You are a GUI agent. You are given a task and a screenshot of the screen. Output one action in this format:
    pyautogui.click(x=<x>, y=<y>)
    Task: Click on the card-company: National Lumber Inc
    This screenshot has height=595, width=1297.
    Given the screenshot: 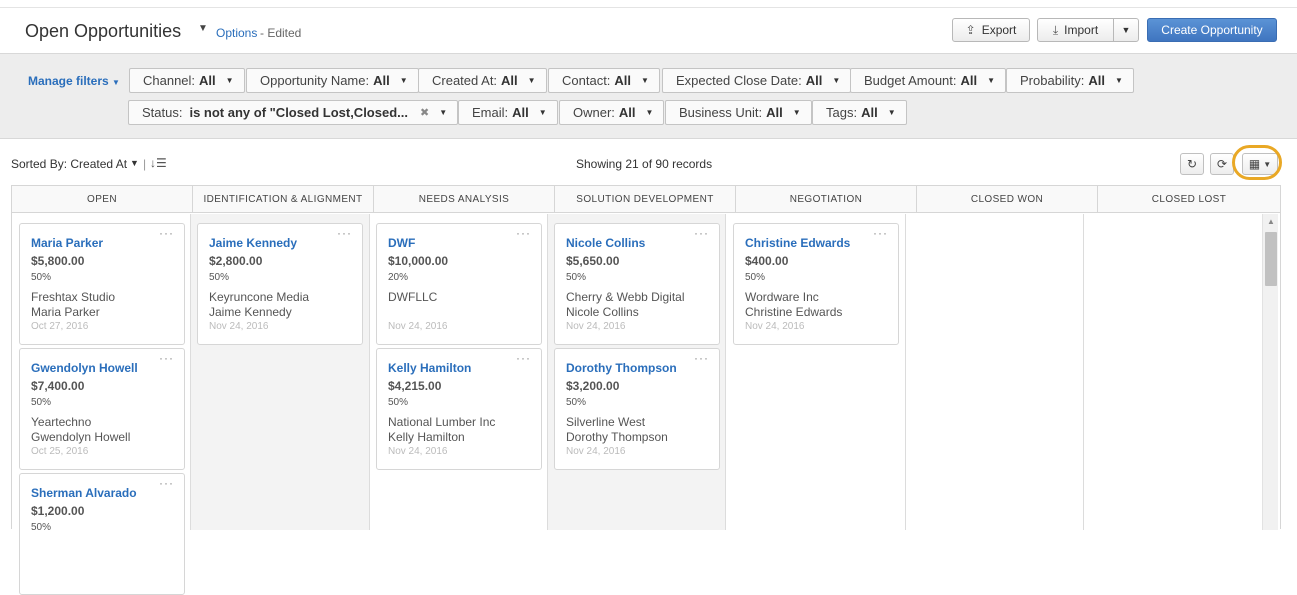 What is the action you would take?
    pyautogui.click(x=442, y=422)
    